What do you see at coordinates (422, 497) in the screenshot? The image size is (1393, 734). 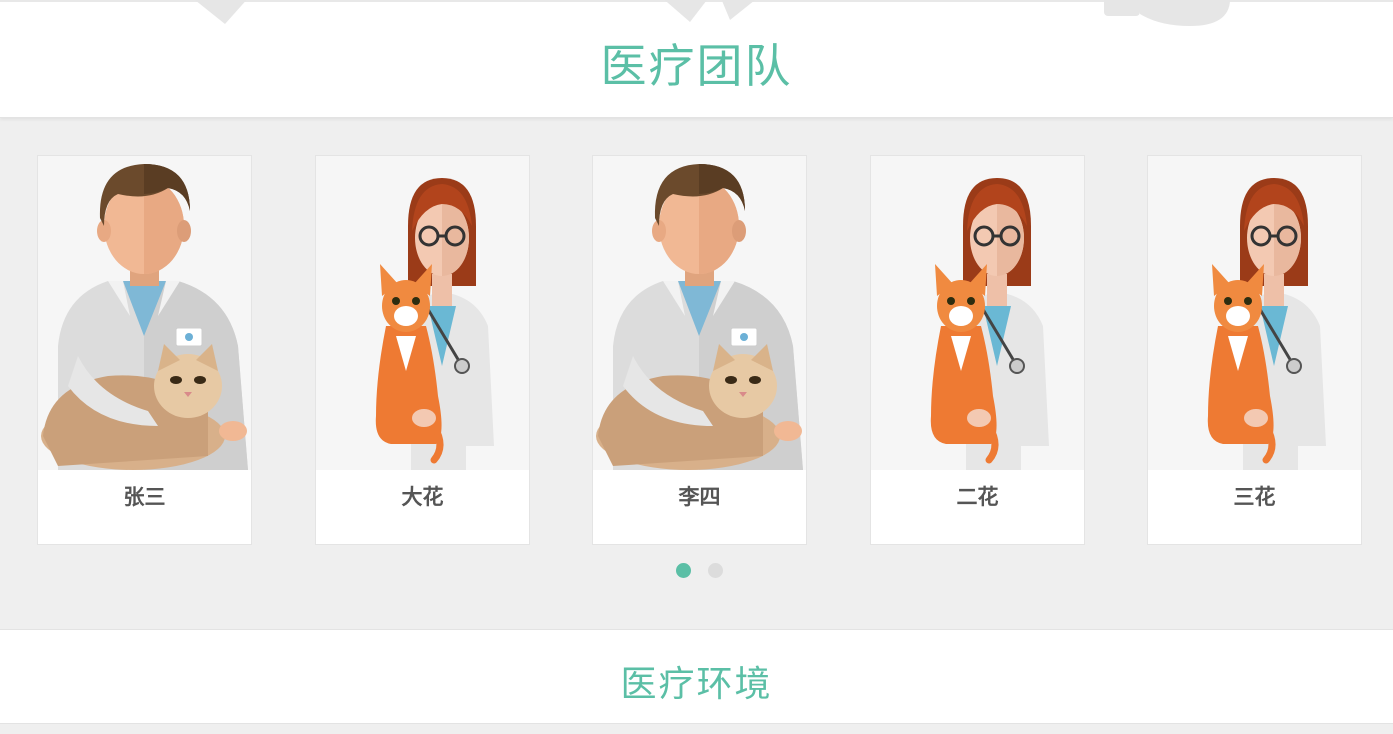 I see `member-name: 大花` at bounding box center [422, 497].